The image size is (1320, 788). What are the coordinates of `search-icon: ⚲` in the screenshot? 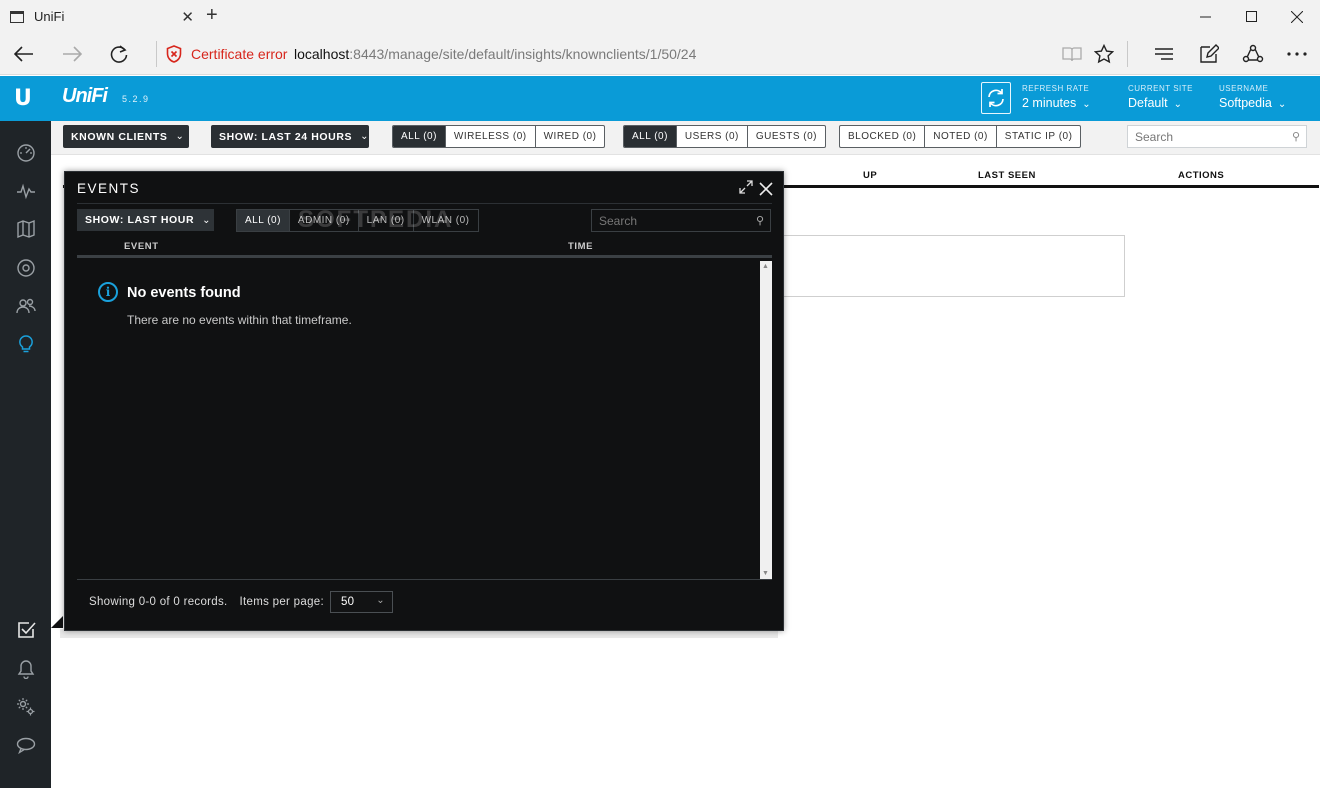 It's located at (1295, 137).